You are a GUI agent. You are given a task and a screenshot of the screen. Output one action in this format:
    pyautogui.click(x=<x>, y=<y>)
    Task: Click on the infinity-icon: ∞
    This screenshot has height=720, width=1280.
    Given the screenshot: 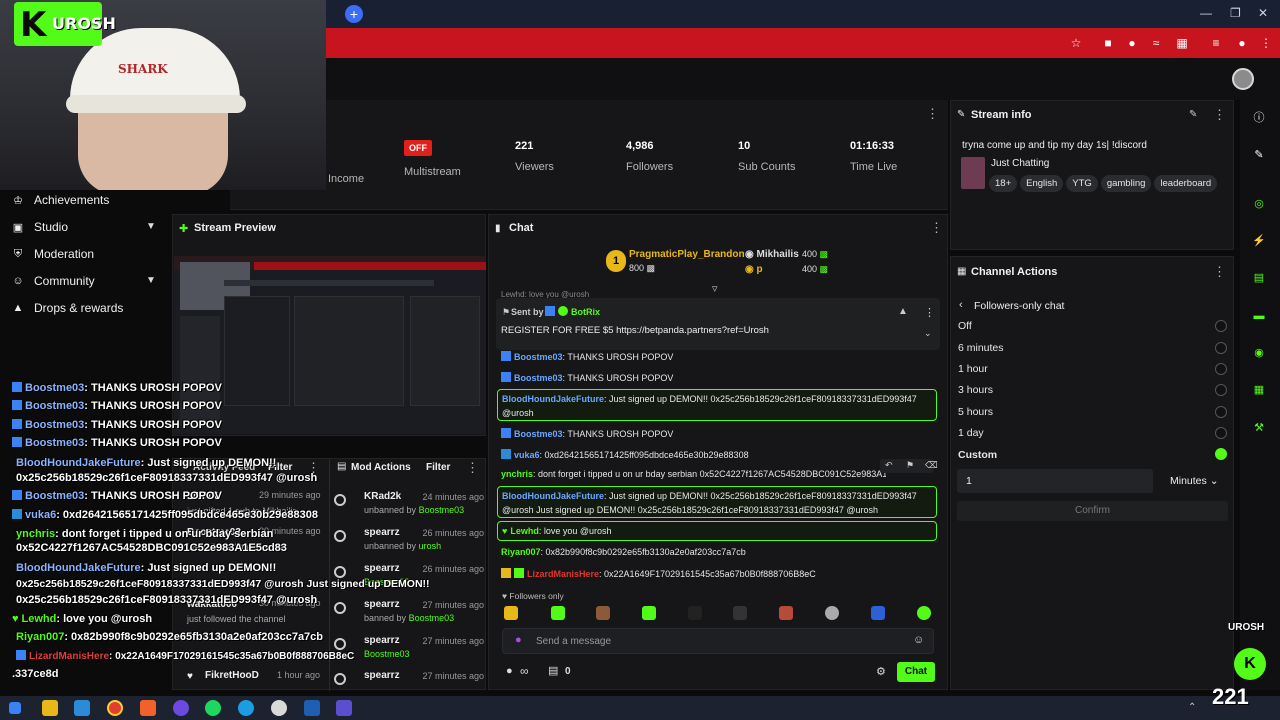 What is the action you would take?
    pyautogui.click(x=524, y=671)
    